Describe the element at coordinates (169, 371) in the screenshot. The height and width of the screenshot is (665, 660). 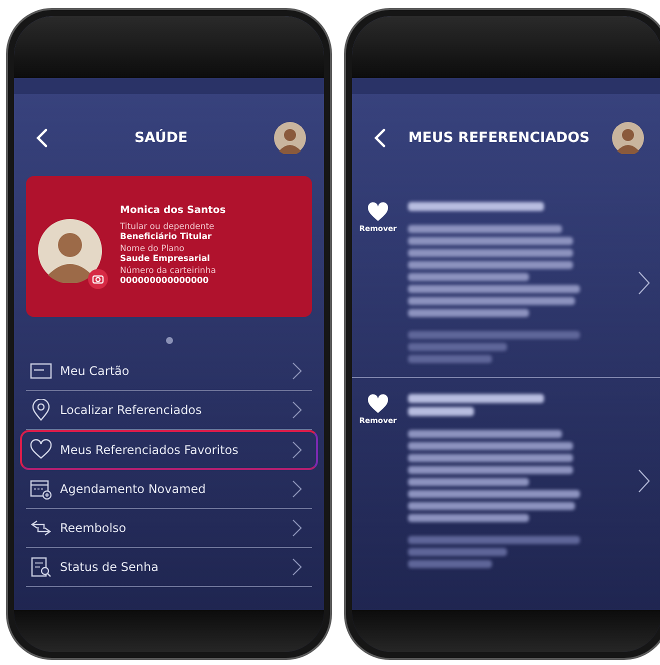
I see `menu-item: Meu Cartão` at that location.